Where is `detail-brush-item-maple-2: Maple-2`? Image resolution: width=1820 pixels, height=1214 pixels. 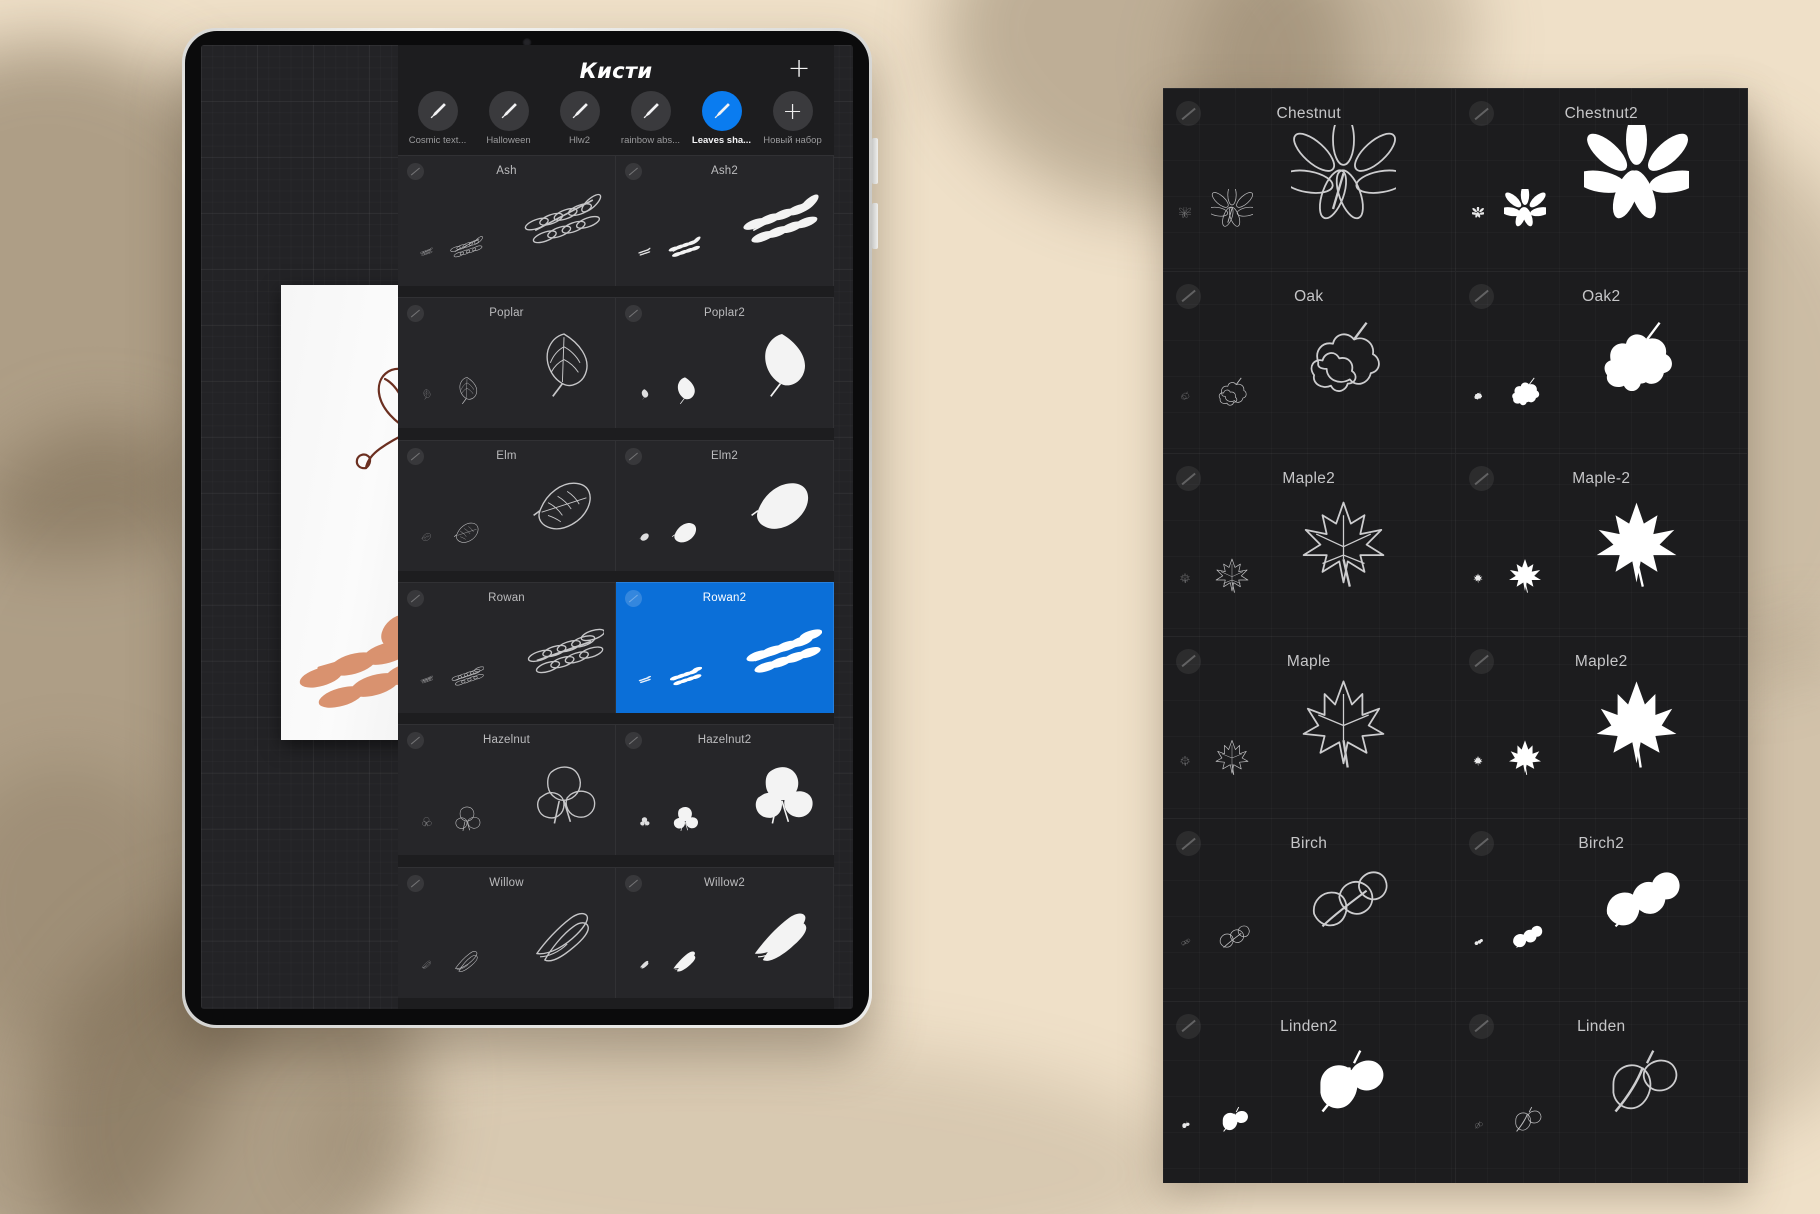
detail-brush-item-maple-2: Maple-2 is located at coordinates (1601, 544).